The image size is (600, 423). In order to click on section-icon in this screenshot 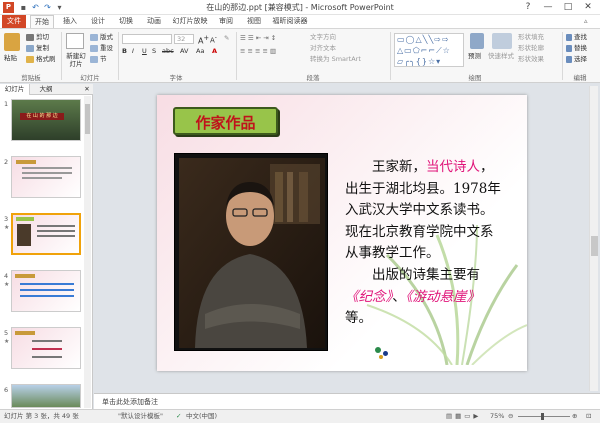, I will do `click(94, 59)`.